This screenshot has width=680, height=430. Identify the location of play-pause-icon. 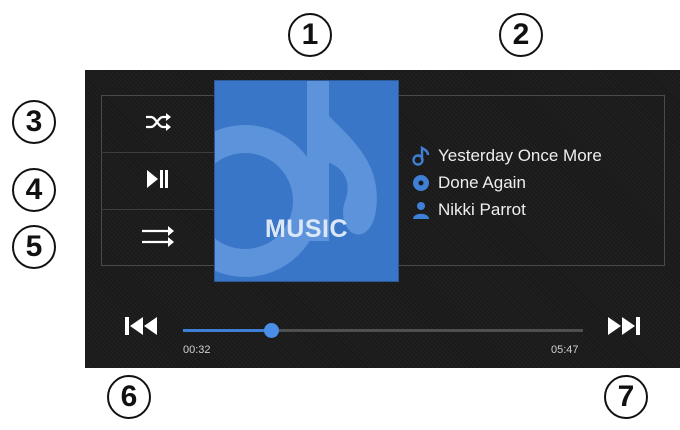
(157, 181).